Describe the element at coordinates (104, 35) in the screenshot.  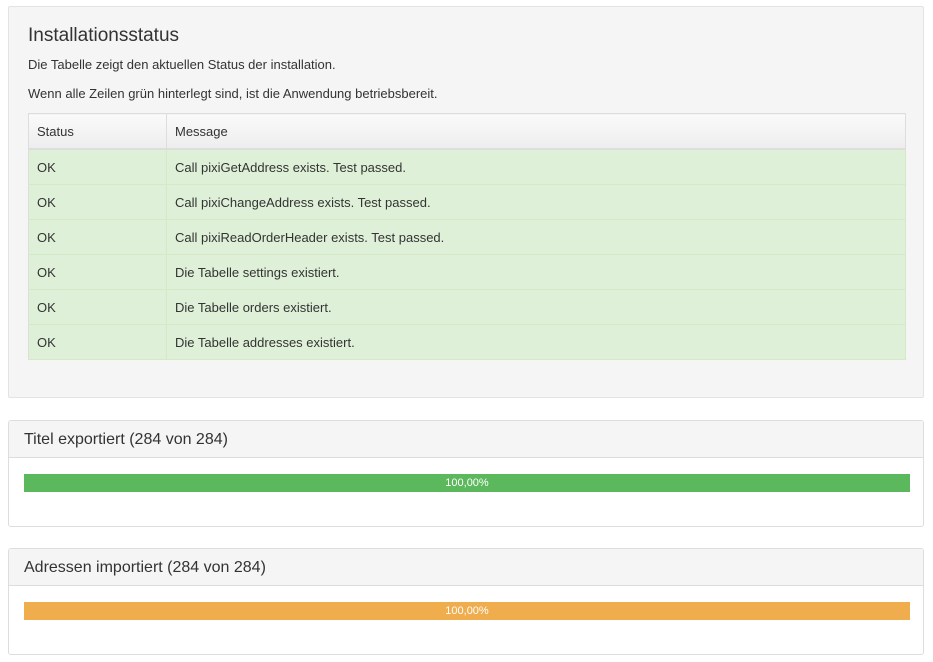
I see `installation-status-title: Installationsstatus` at that location.